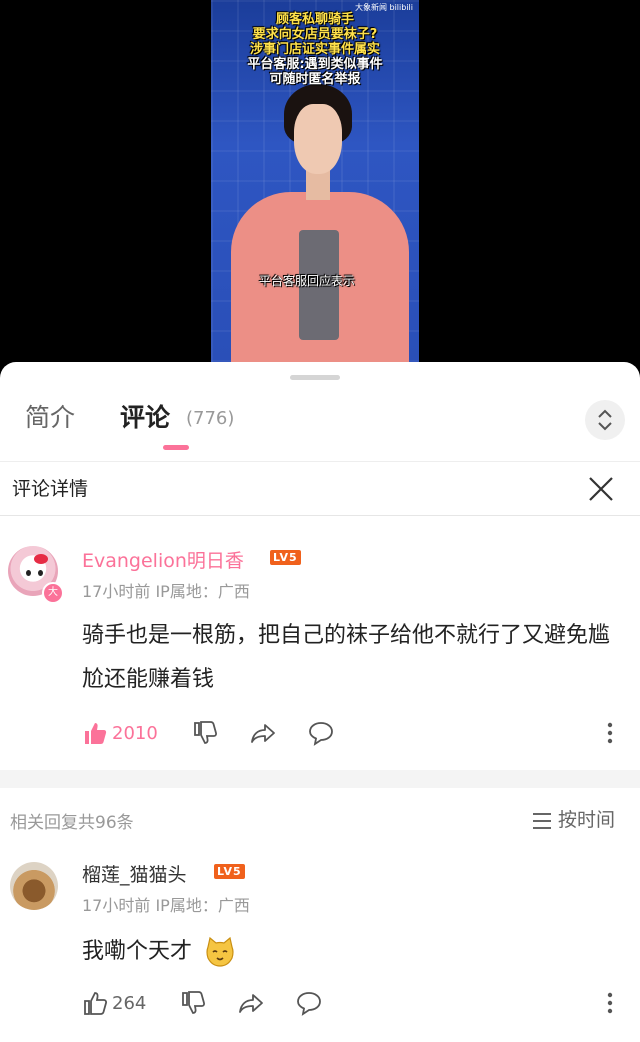  What do you see at coordinates (315, 34) in the screenshot?
I see `headline-line: 要求向女店员要袜子?` at bounding box center [315, 34].